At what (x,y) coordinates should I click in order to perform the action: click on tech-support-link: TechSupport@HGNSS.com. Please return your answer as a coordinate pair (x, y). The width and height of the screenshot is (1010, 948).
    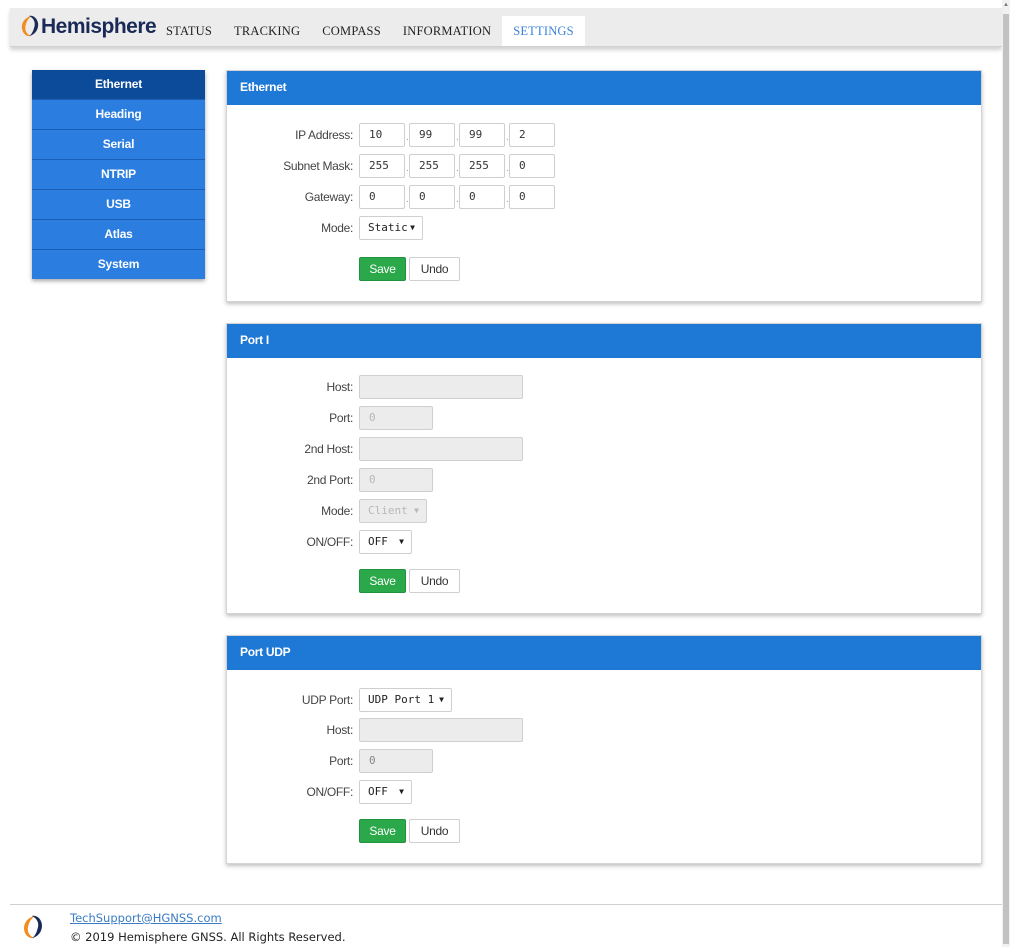
    Looking at the image, I should click on (146, 918).